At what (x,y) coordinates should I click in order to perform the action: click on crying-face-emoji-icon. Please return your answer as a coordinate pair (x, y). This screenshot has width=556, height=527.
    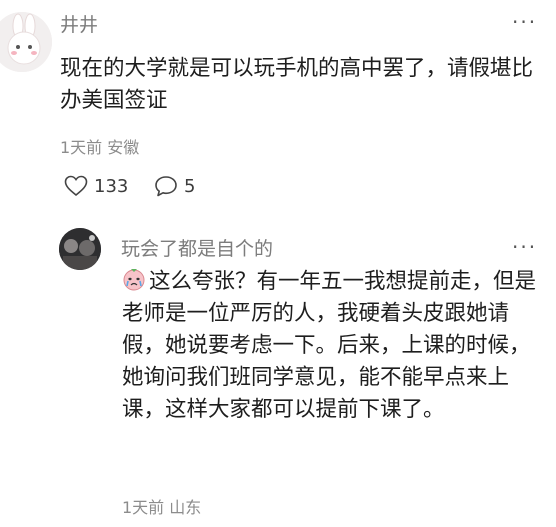
    Looking at the image, I should click on (134, 280).